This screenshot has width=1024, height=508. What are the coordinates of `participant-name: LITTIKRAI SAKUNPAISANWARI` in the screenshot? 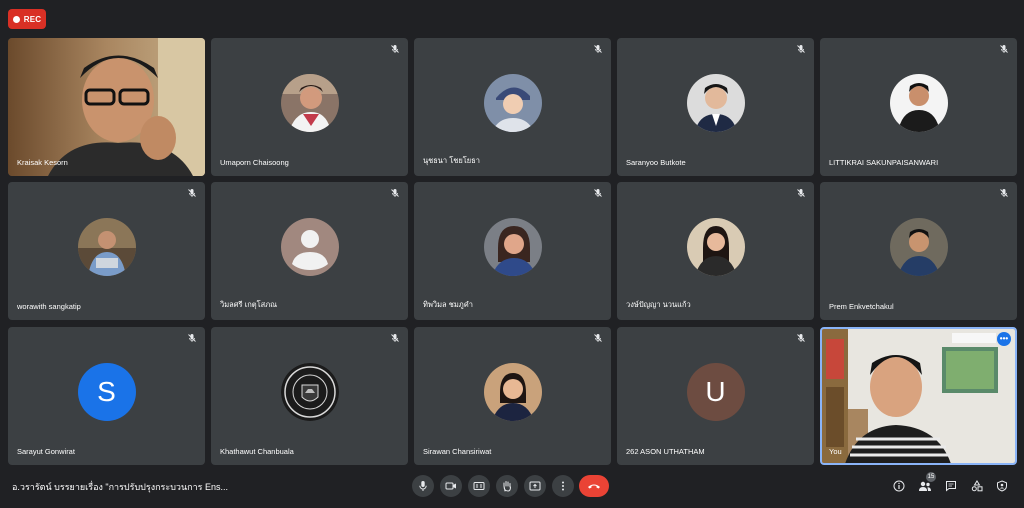 It's located at (884, 162).